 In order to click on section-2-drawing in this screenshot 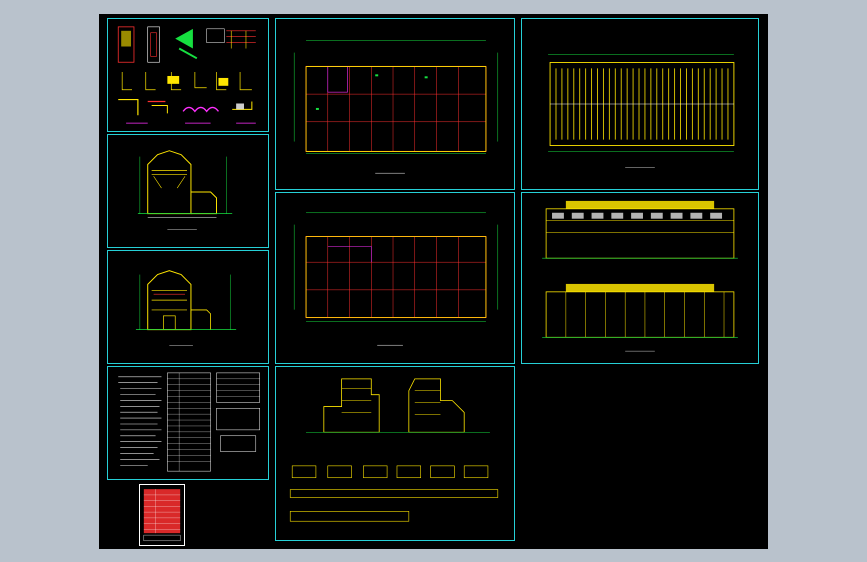, I will do `click(186, 308)`.